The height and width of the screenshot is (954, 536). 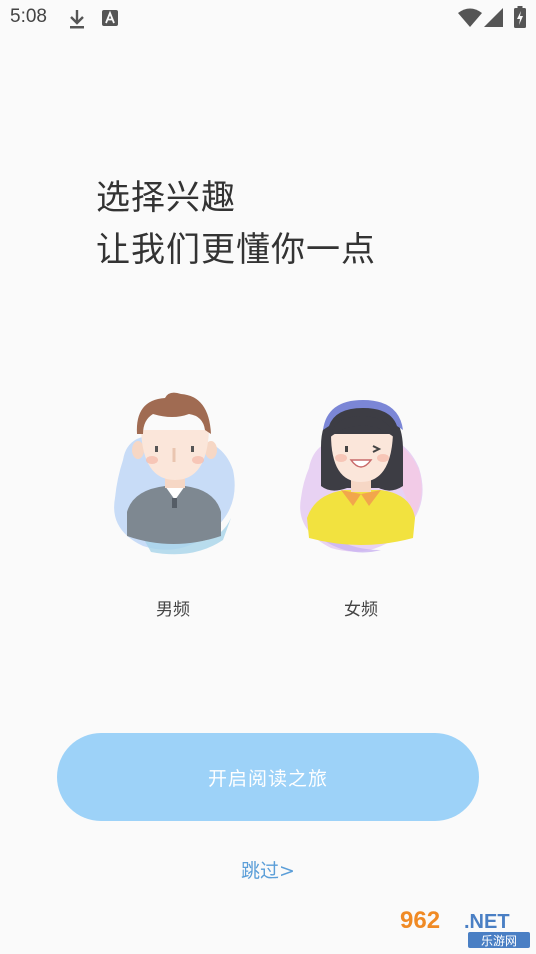 I want to click on male-option-label: 男频, so click(x=173, y=610).